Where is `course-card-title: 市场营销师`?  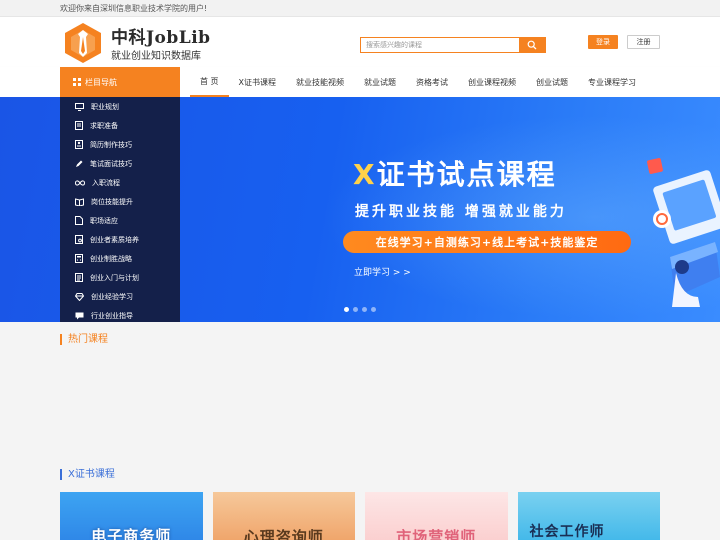 course-card-title: 市场营销师 is located at coordinates (436, 534).